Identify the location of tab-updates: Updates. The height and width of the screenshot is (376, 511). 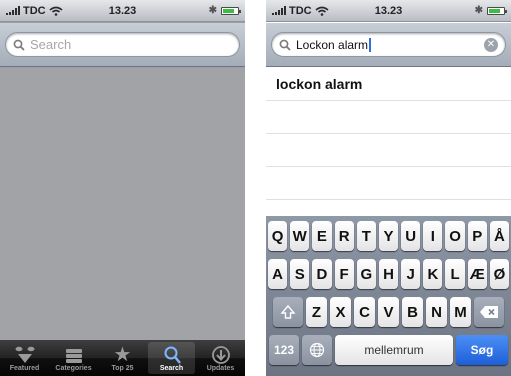
(220, 358).